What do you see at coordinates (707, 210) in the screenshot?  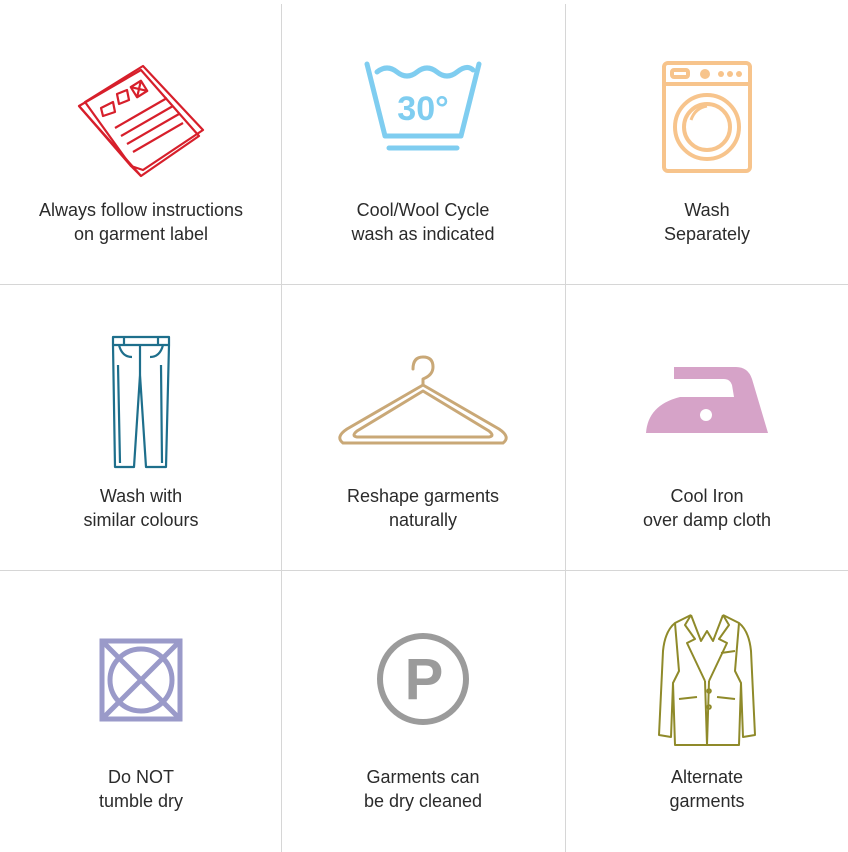 I see `label-line-1: Wash` at bounding box center [707, 210].